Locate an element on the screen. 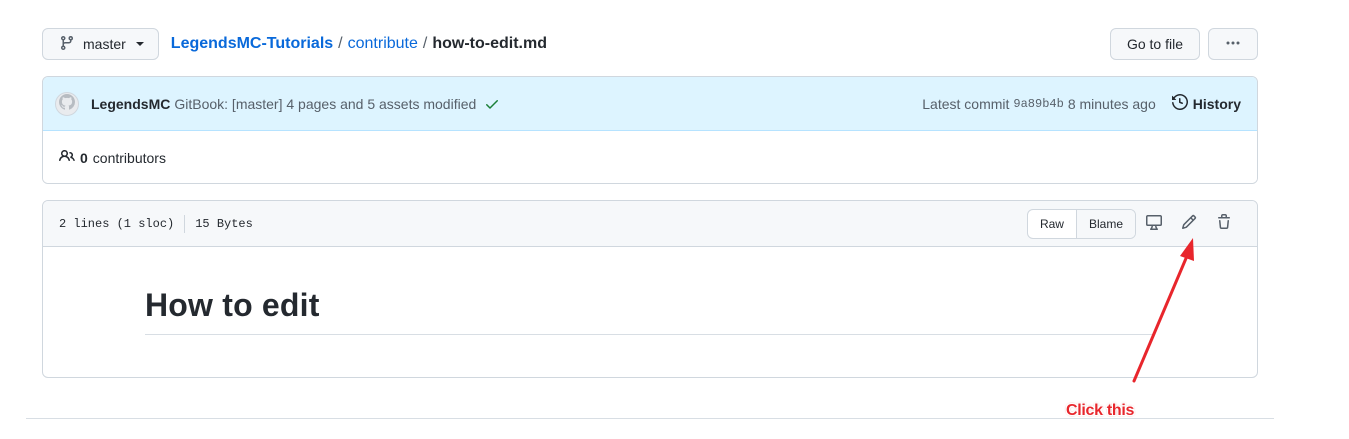 The height and width of the screenshot is (439, 1349). pencil-icon is located at coordinates (1189, 223).